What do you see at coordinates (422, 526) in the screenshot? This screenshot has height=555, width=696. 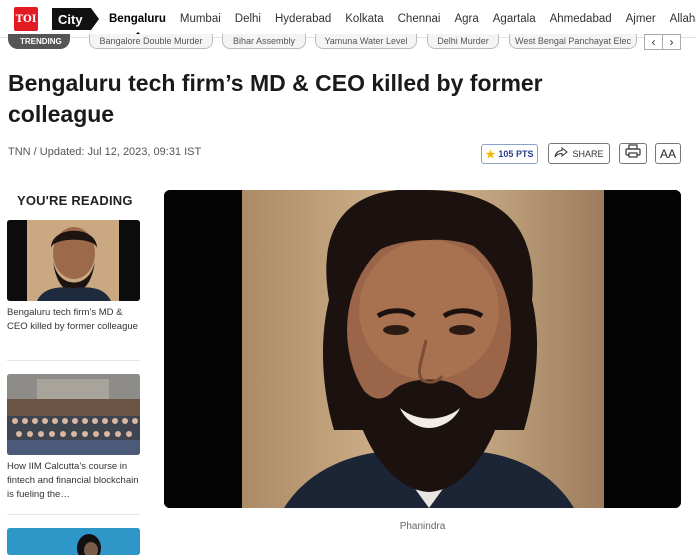 I see `photo-caption: Phanindra` at bounding box center [422, 526].